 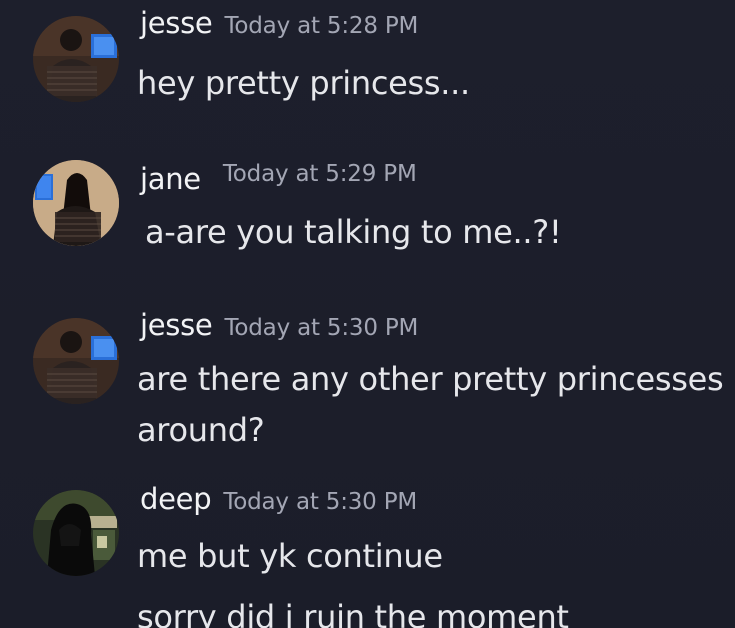 What do you see at coordinates (353, 613) in the screenshot?
I see `message-text: sorry did i ruin the moment` at bounding box center [353, 613].